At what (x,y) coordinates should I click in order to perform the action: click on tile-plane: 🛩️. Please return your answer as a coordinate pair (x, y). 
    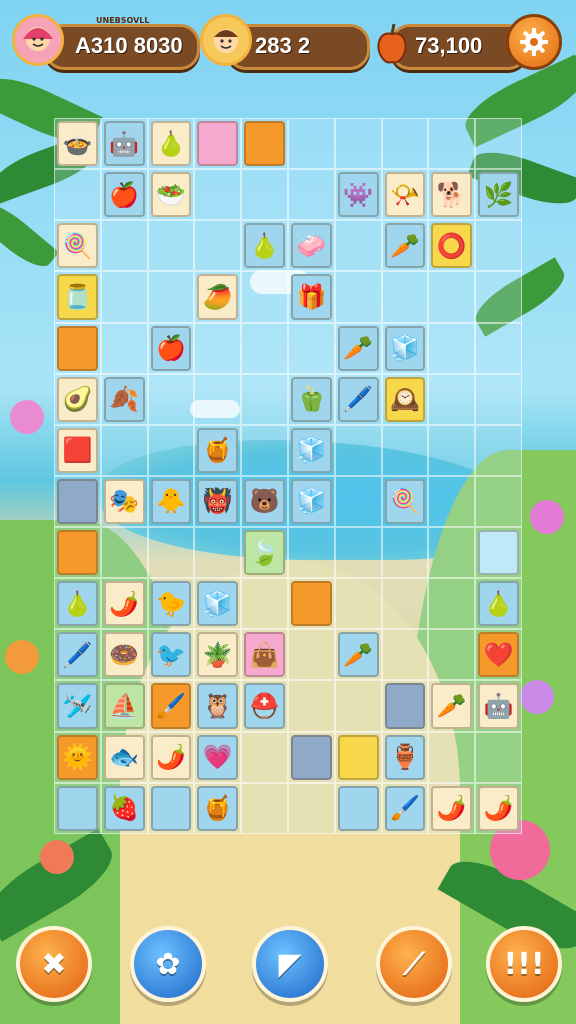
    Looking at the image, I should click on (77, 706).